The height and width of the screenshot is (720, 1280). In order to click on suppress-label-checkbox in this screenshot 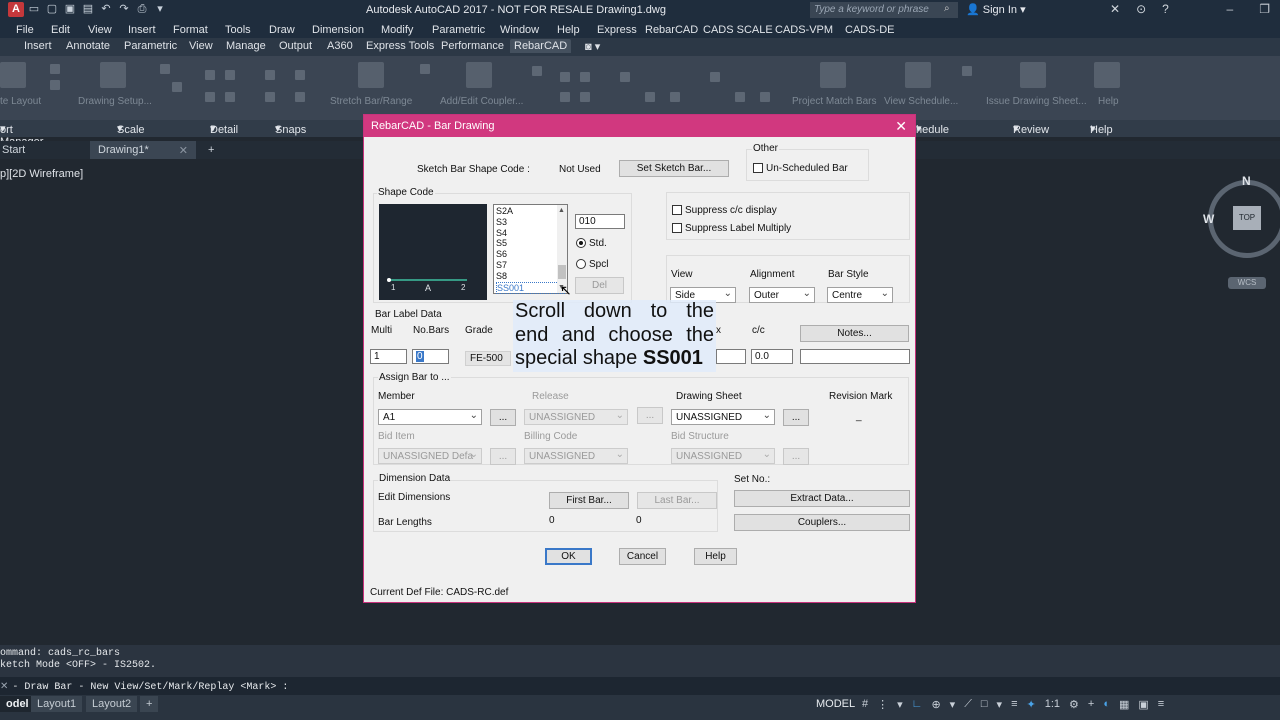, I will do `click(677, 228)`.